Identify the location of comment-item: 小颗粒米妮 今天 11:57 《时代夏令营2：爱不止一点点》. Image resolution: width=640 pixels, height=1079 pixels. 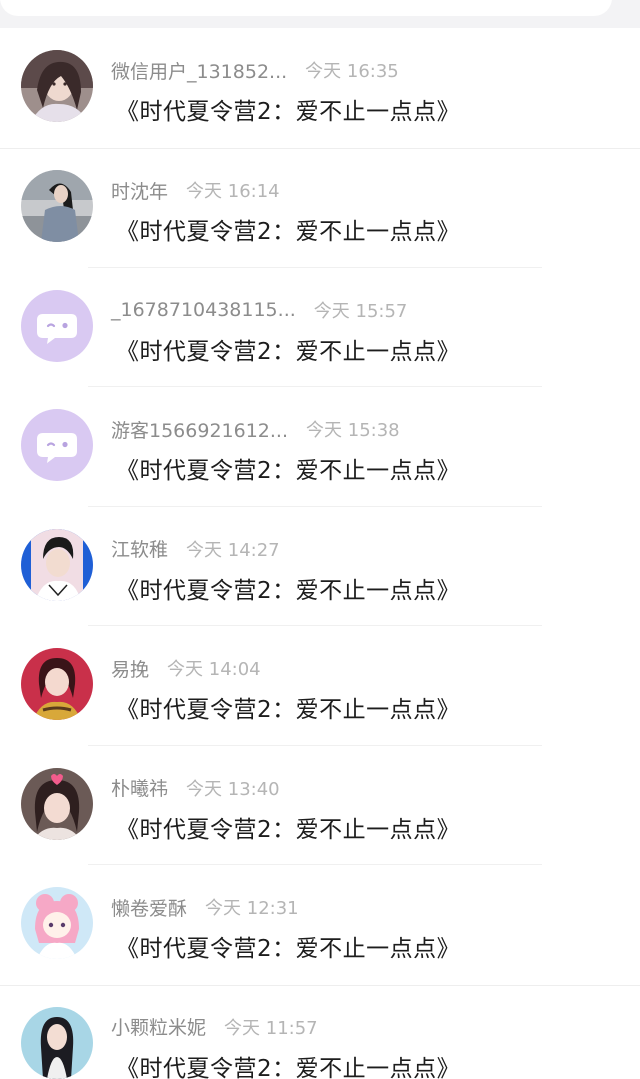
(320, 1032).